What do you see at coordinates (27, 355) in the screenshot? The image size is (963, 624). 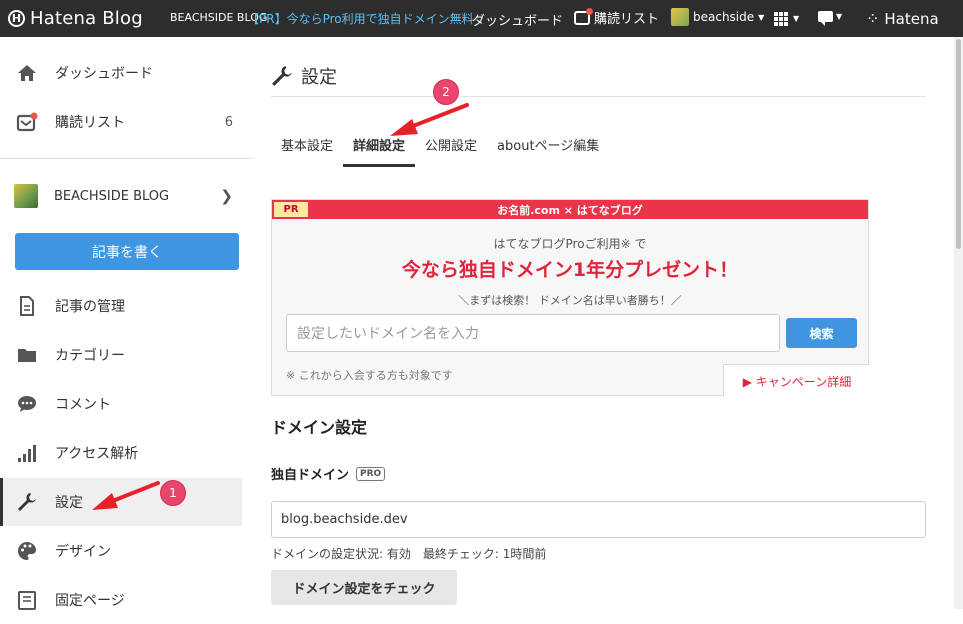 I see `folder-icon` at bounding box center [27, 355].